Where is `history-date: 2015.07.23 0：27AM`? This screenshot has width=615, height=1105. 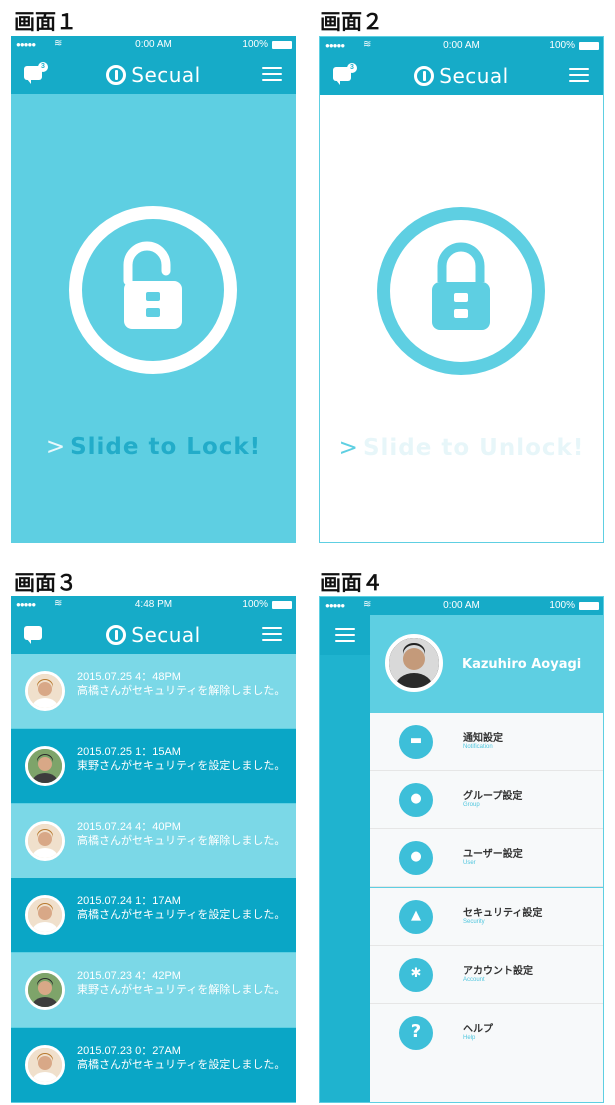
history-date: 2015.07.23 0：27AM is located at coordinates (129, 1051).